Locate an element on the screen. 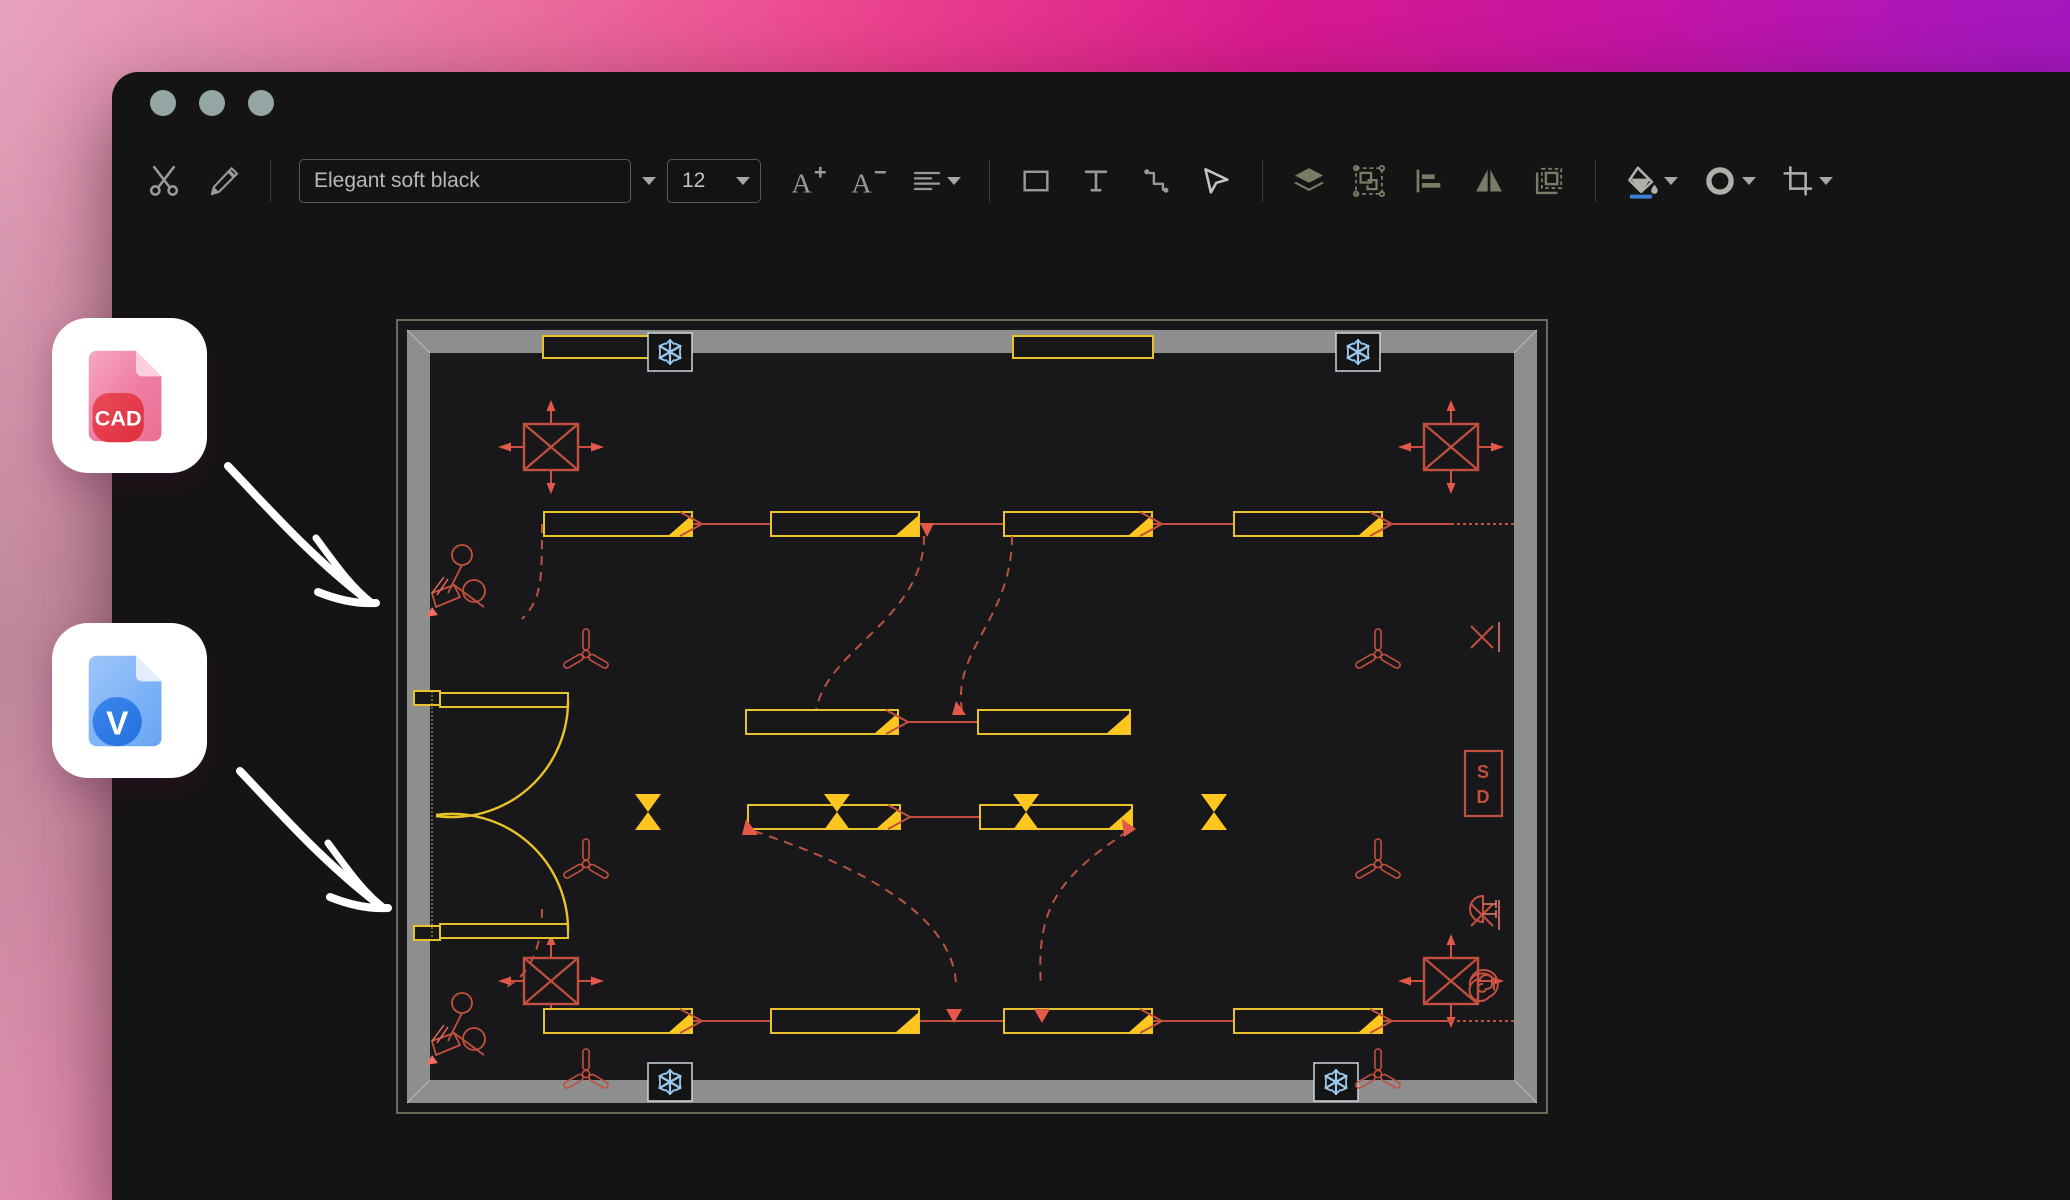 Image resolution: width=2070 pixels, height=1200 pixels. visio-file-icon: V is located at coordinates (124, 700).